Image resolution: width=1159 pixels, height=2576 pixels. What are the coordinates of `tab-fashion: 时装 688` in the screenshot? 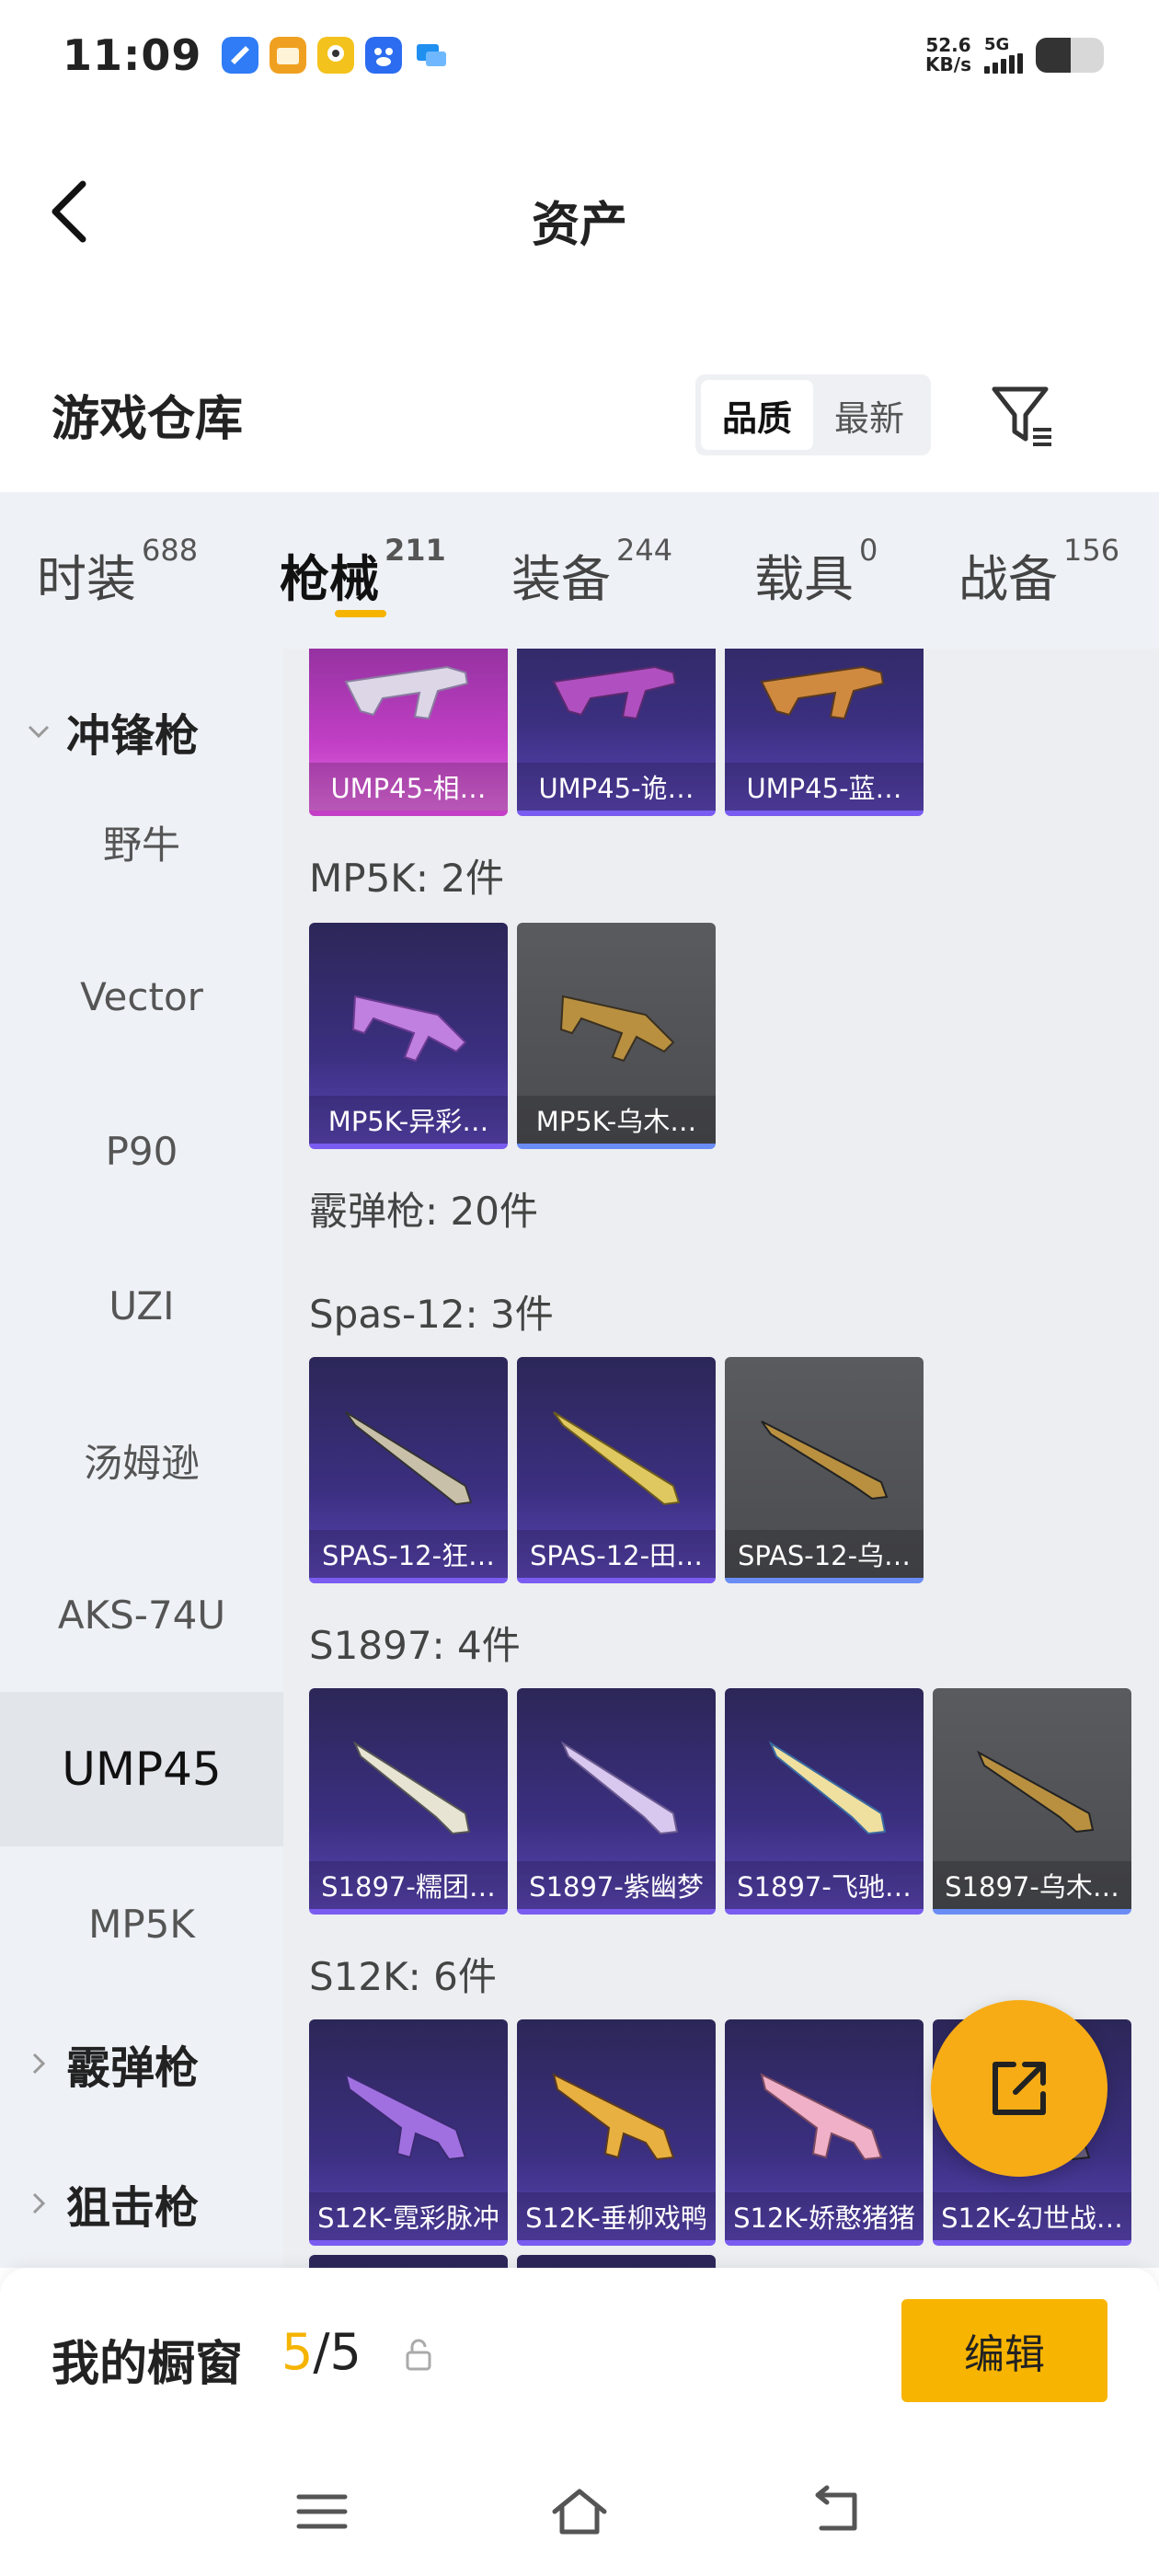 It's located at (117, 572).